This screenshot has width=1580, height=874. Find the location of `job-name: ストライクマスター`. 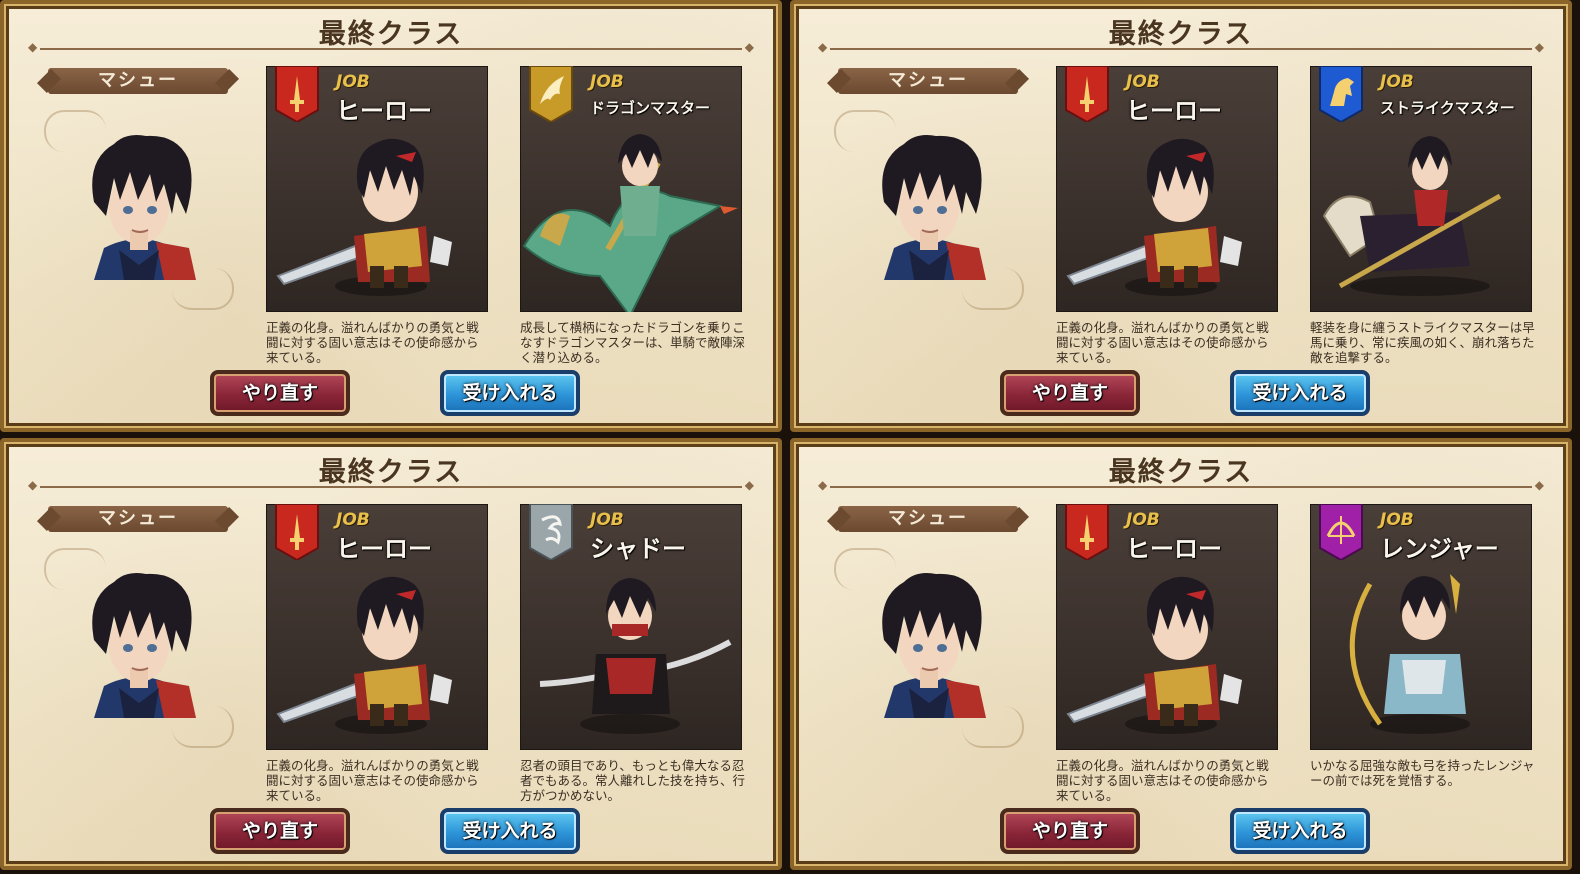

job-name: ストライクマスター is located at coordinates (1447, 108).